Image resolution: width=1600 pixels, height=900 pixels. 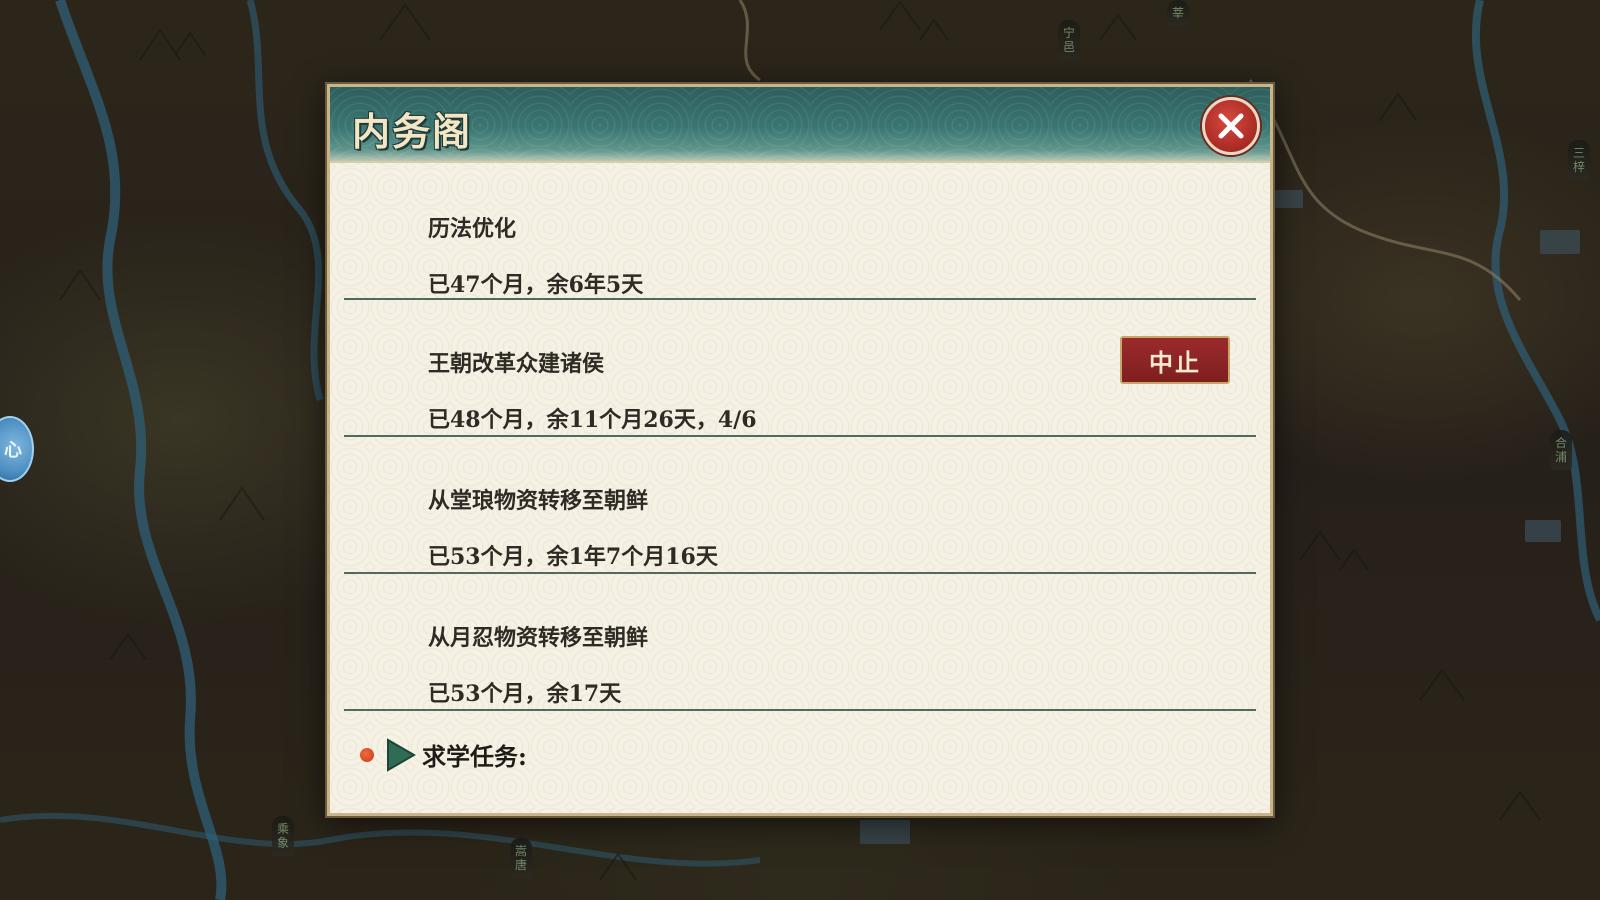 What do you see at coordinates (536, 285) in the screenshot?
I see `task-progress: 已47个月，余6年5天` at bounding box center [536, 285].